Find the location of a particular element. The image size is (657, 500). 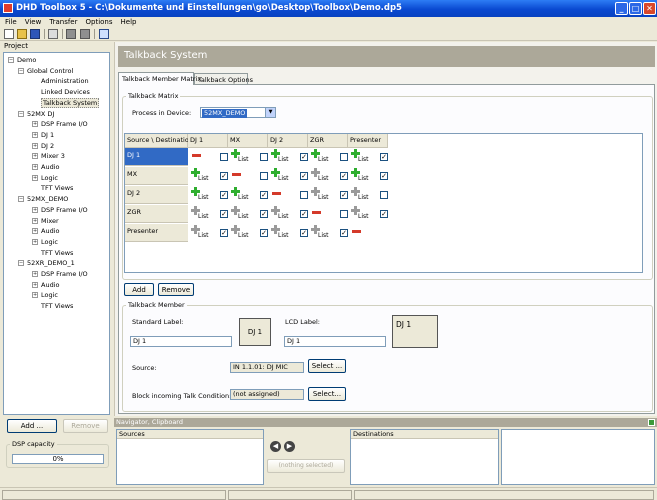

matrix-column-header: Presenter is located at coordinates (368, 141).